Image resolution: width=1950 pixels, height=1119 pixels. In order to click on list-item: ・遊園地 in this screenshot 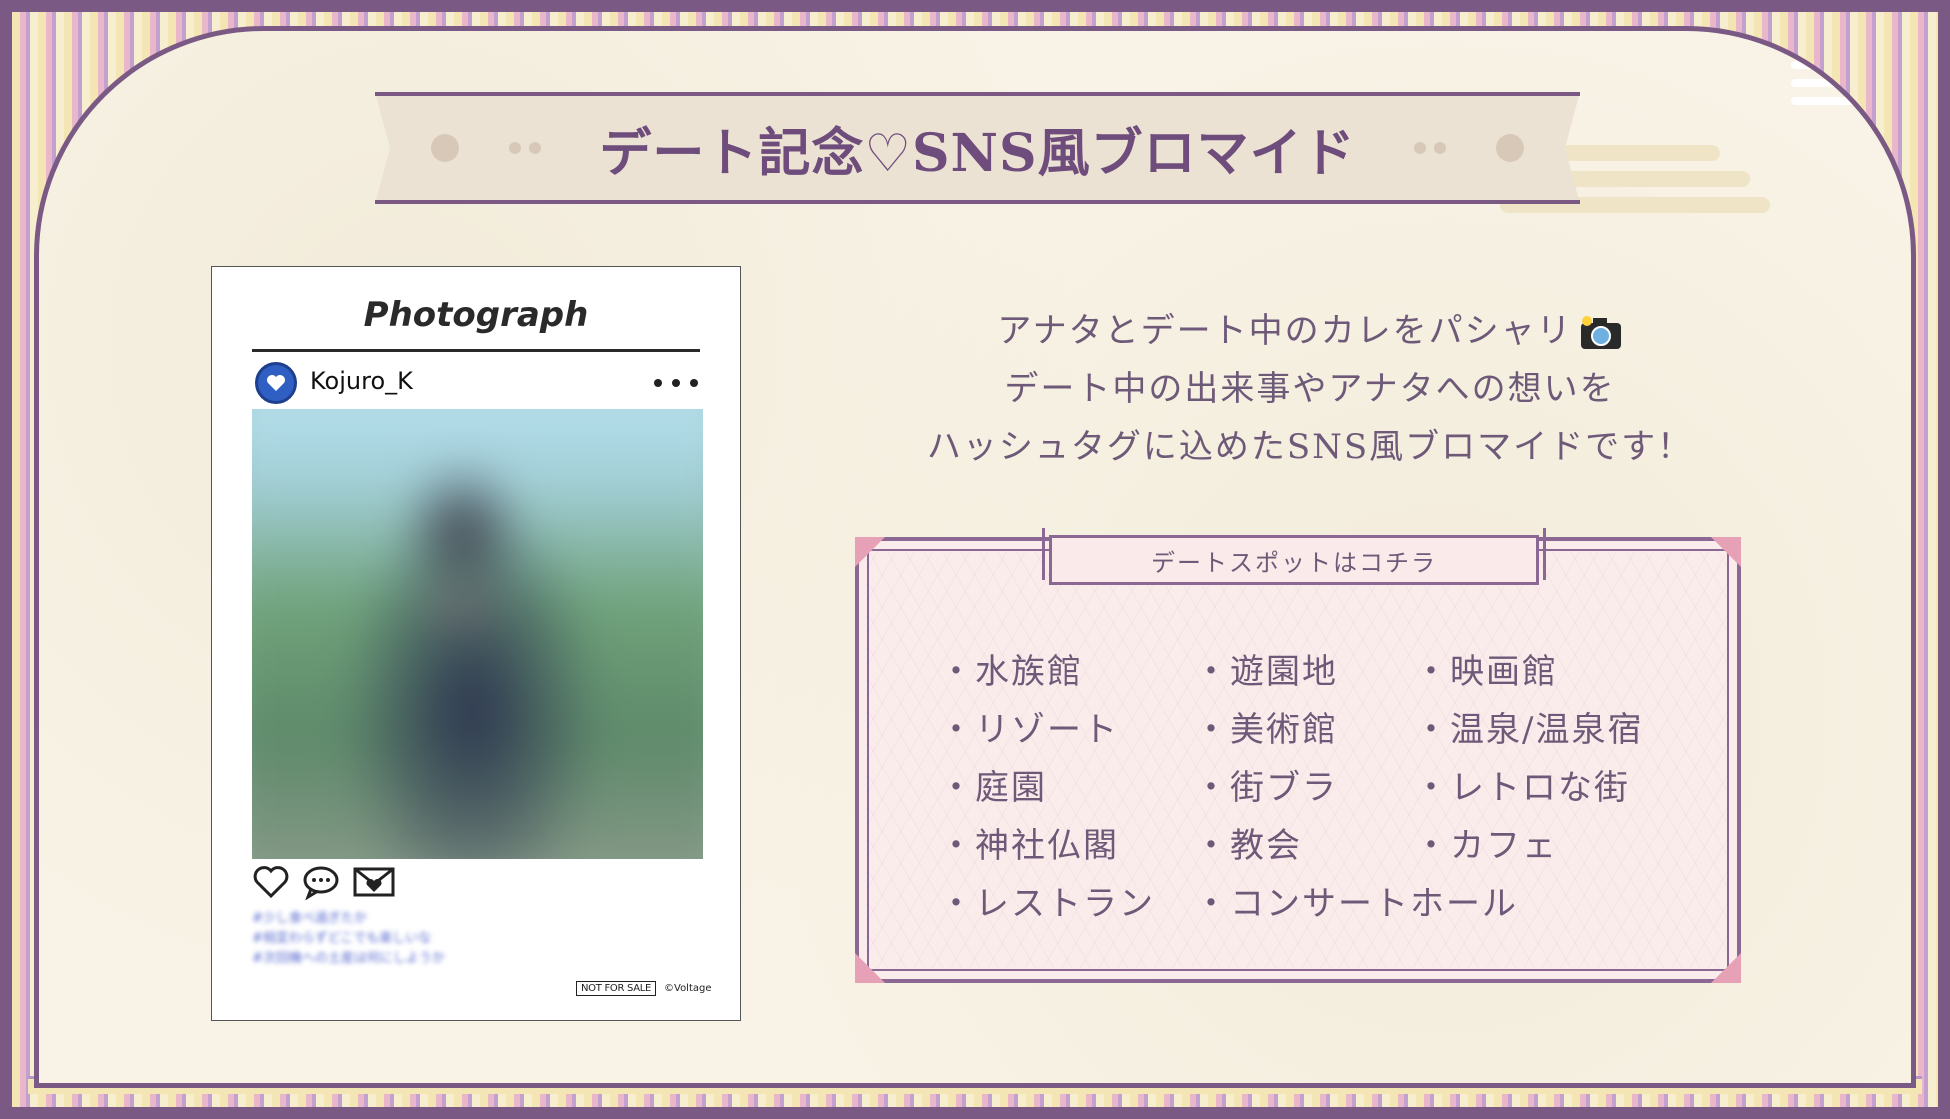, I will do `click(1266, 672)`.